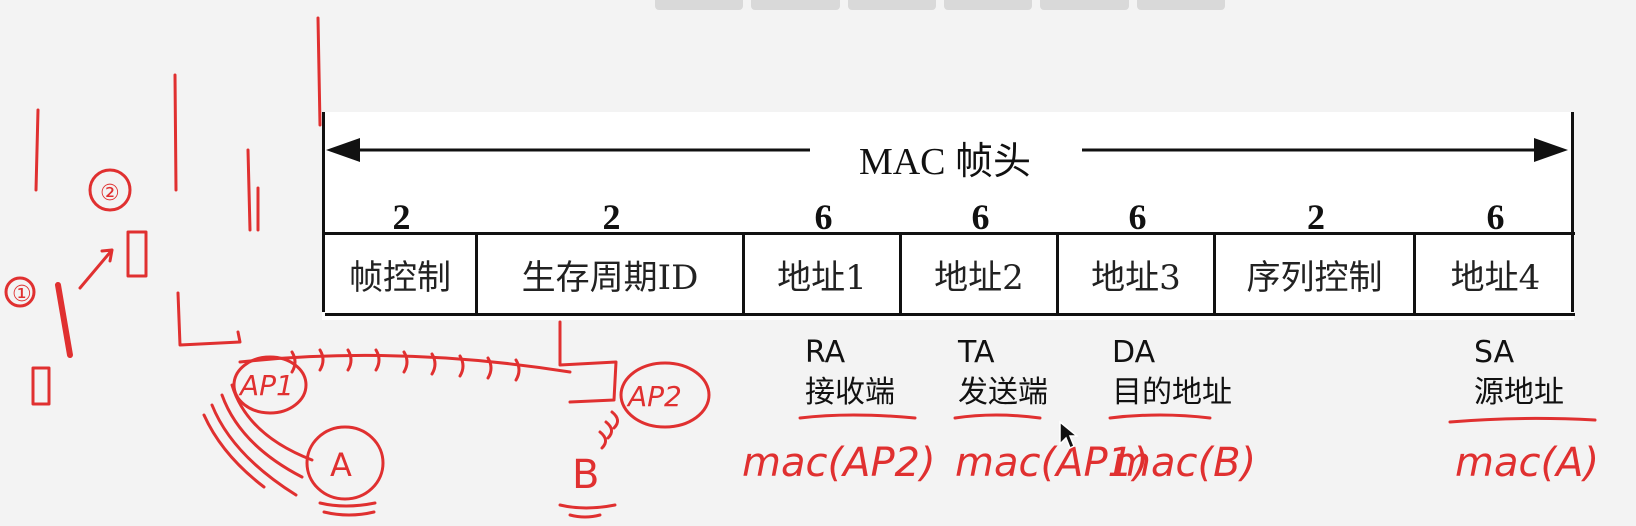 This screenshot has width=1636, height=526. I want to click on field-address-1: 地址1, so click(823, 274).